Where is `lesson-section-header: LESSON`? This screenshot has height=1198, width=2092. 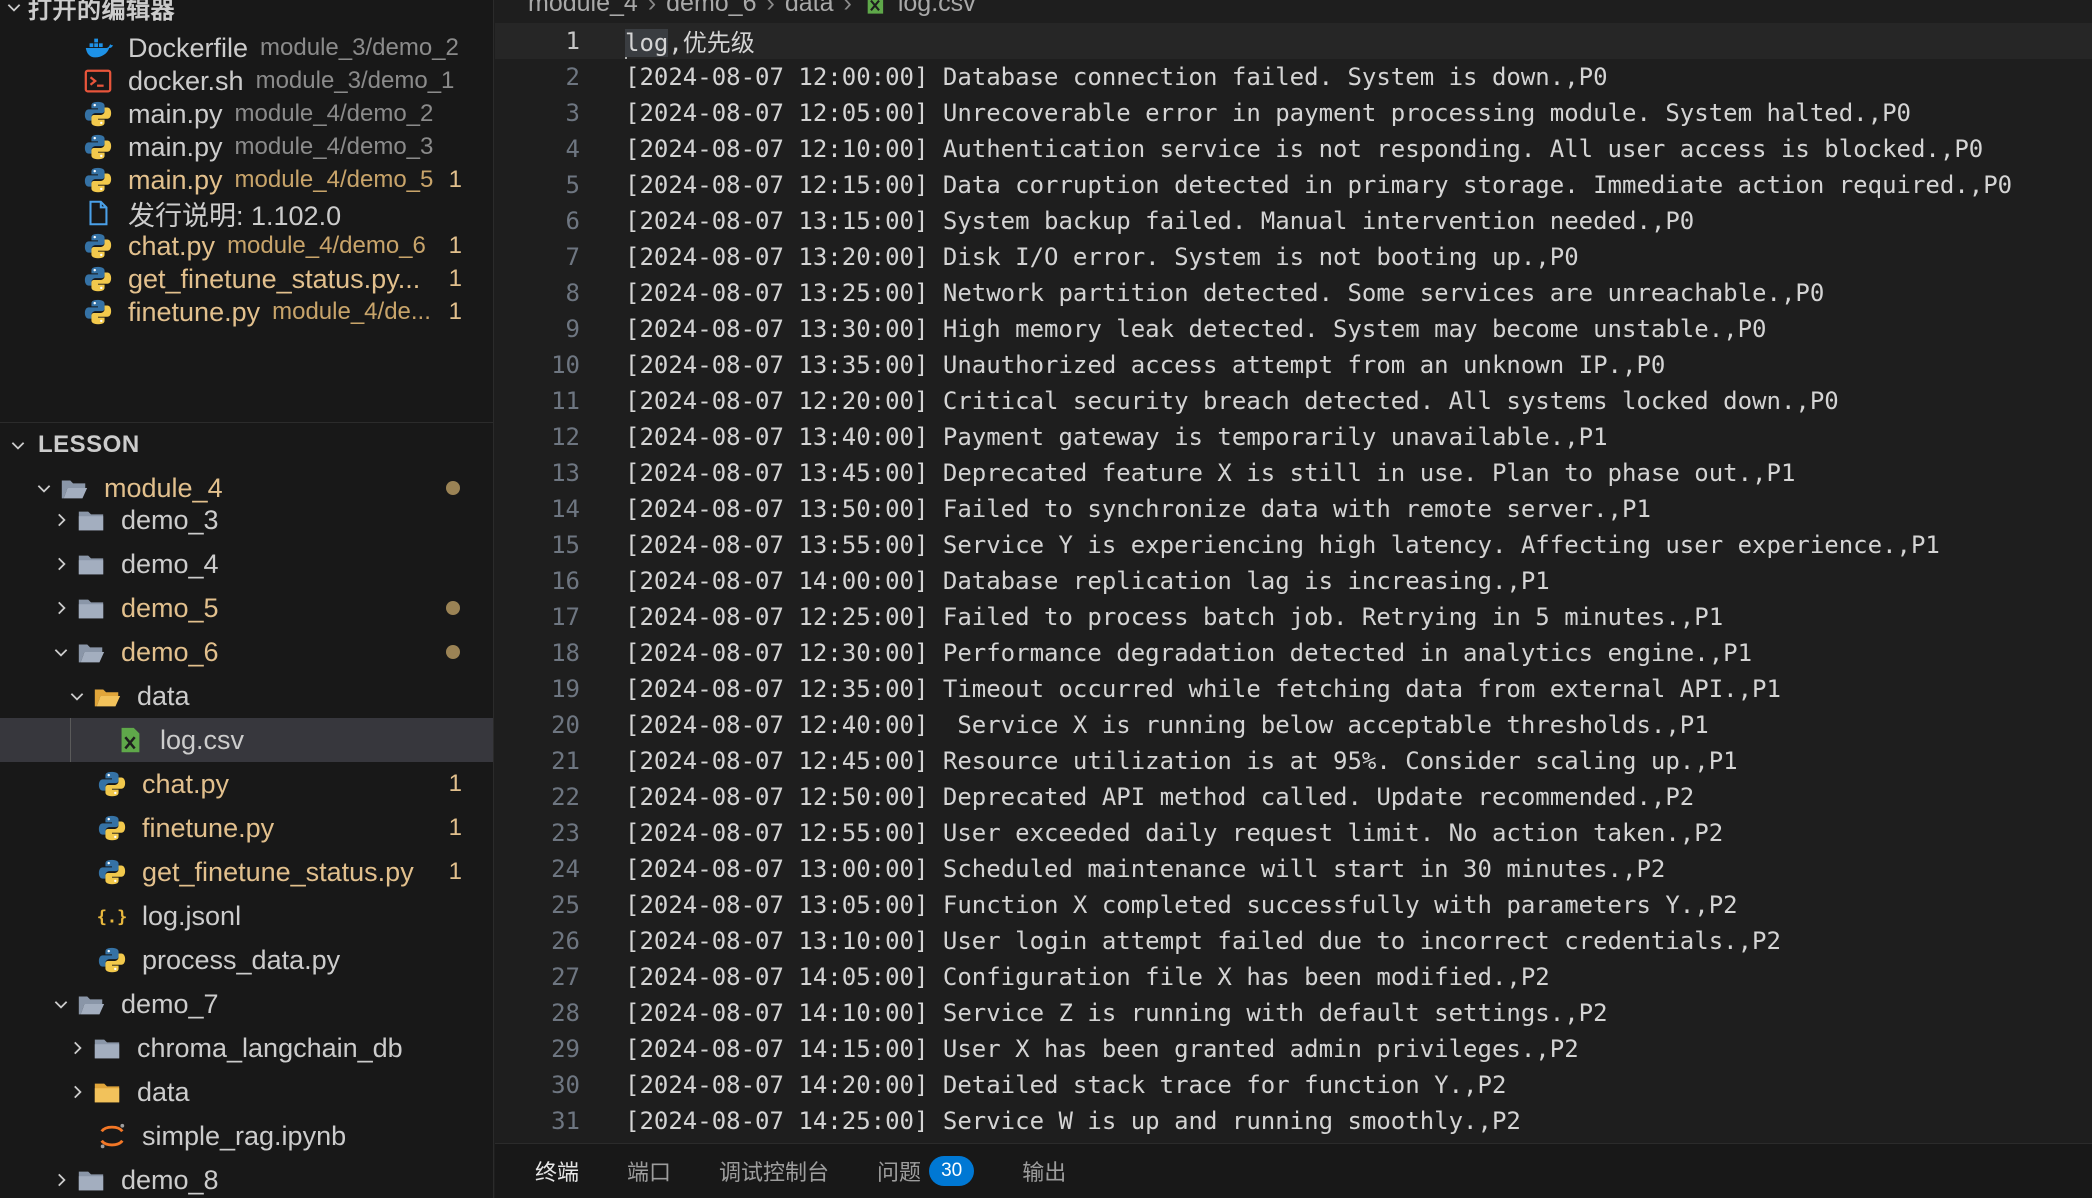
lesson-section-header: LESSON is located at coordinates (246, 444).